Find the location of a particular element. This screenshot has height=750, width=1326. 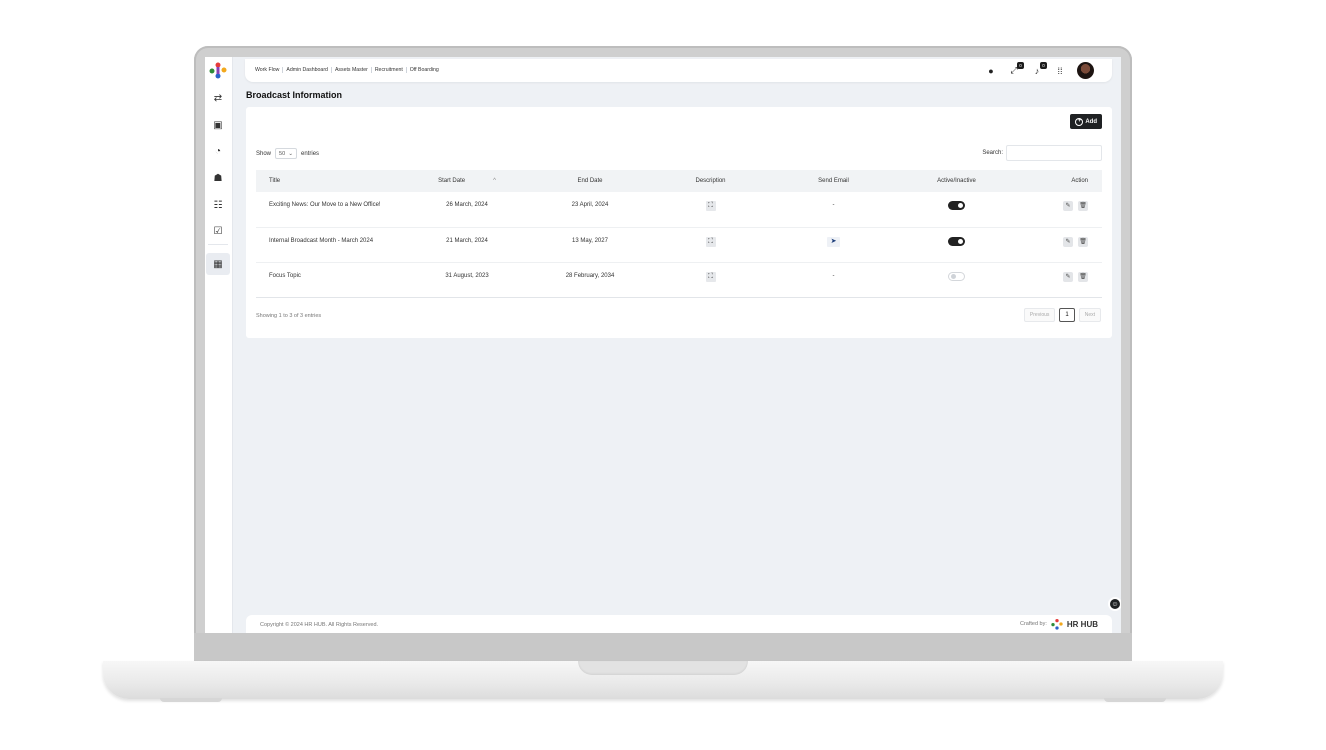

users-icon: ☗ is located at coordinates (218, 178).